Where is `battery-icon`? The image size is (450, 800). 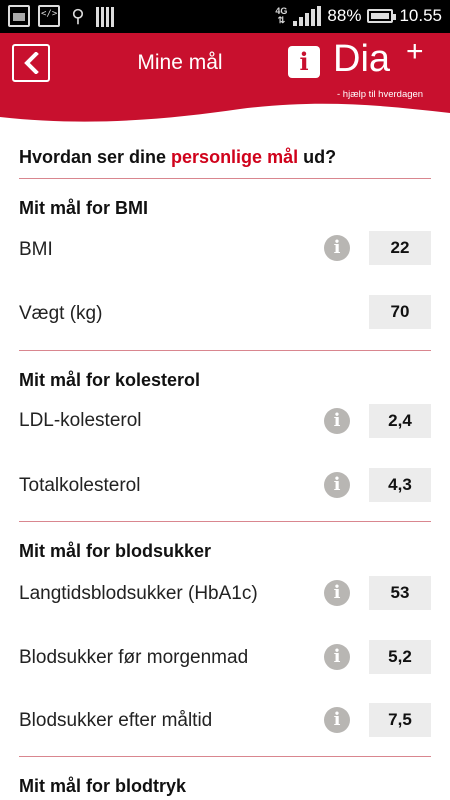 battery-icon is located at coordinates (382, 16).